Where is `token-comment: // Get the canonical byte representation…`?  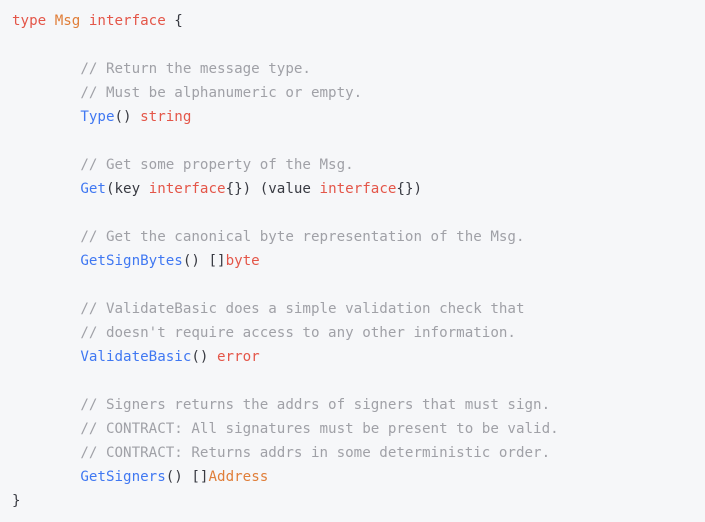
token-comment: // Get the canonical byte representation… is located at coordinates (302, 237).